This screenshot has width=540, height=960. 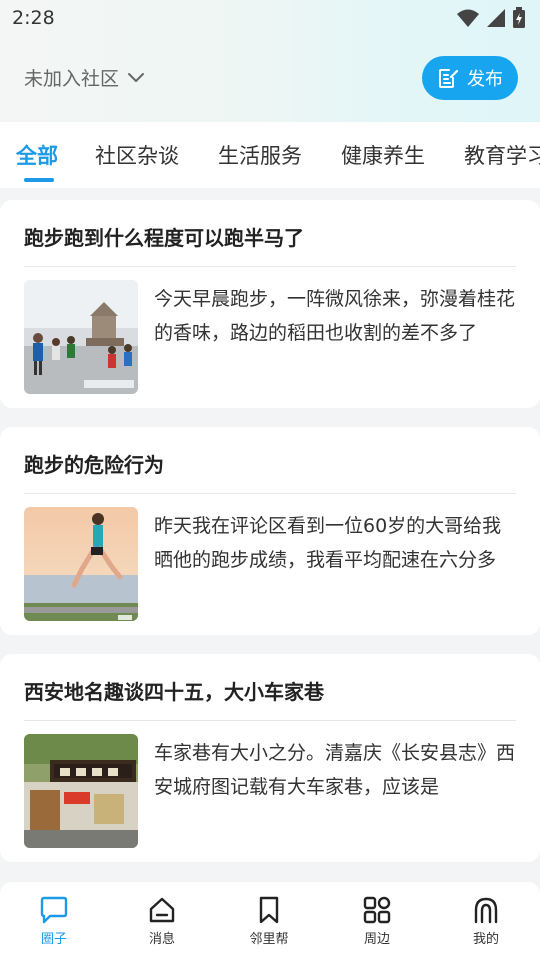 What do you see at coordinates (328, 543) in the screenshot?
I see `post-excerpt: 昨天我在评论区看到一位60岁的大哥给我晒他的跑步成绩，我看平均配速在六分多` at bounding box center [328, 543].